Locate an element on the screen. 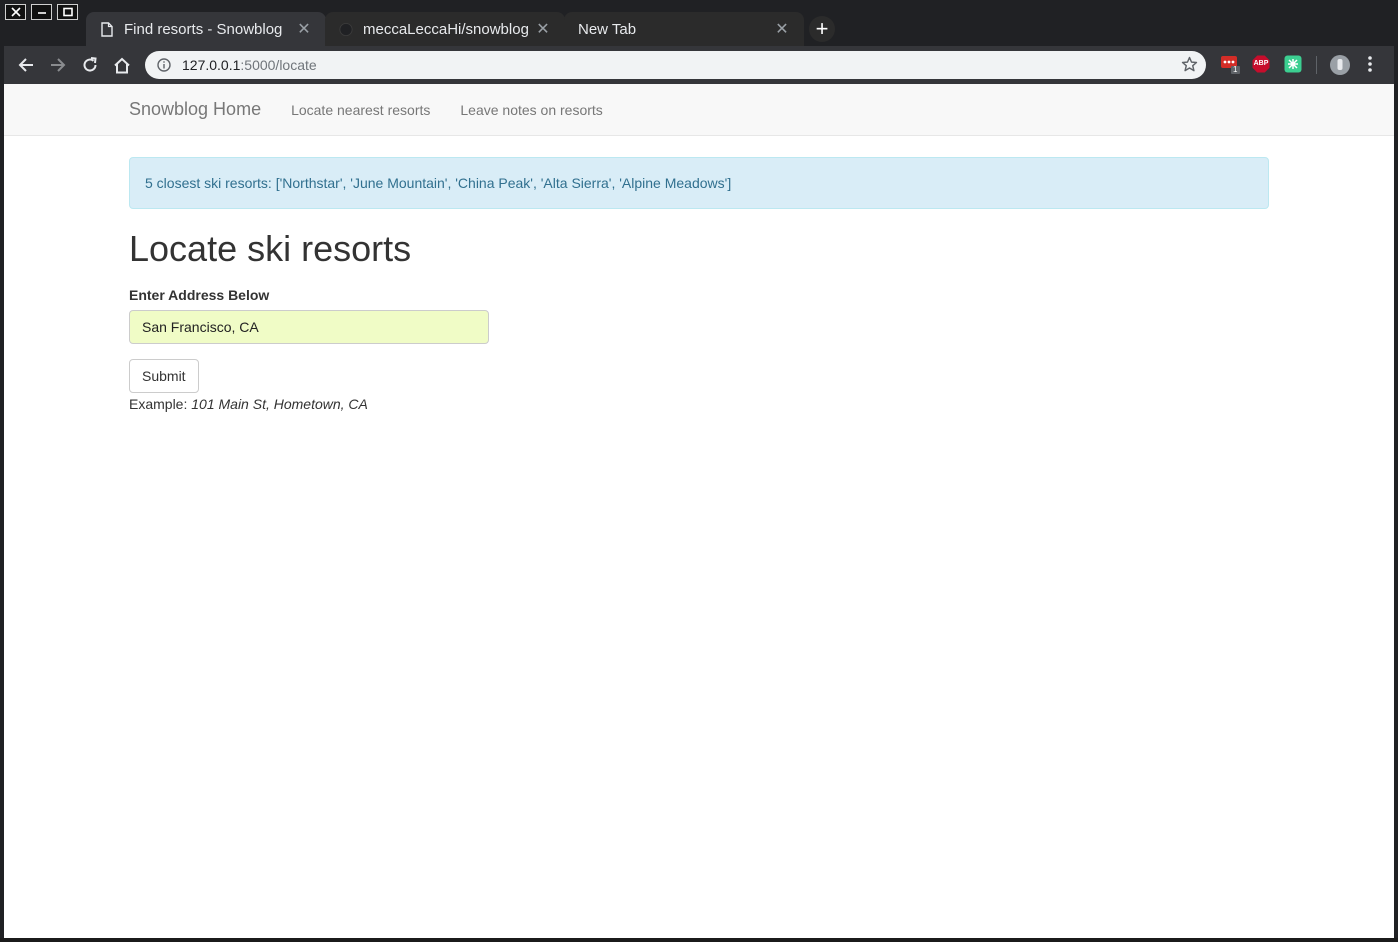  adblock-label: ABP is located at coordinates (1261, 63).